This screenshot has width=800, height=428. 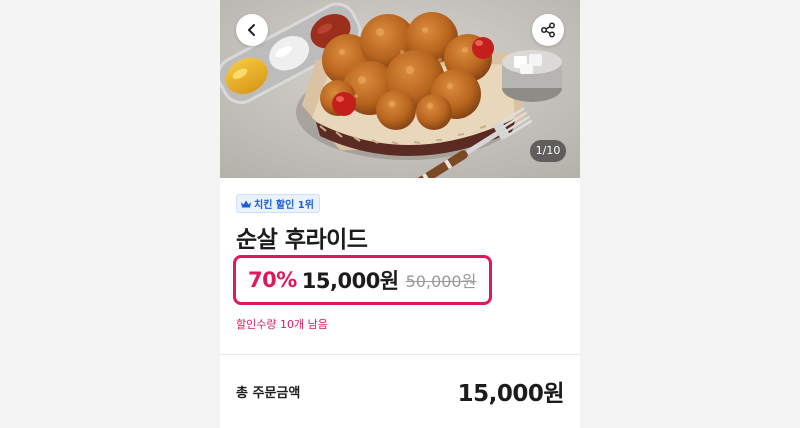 I want to click on discount-rate: 70%, so click(x=272, y=280).